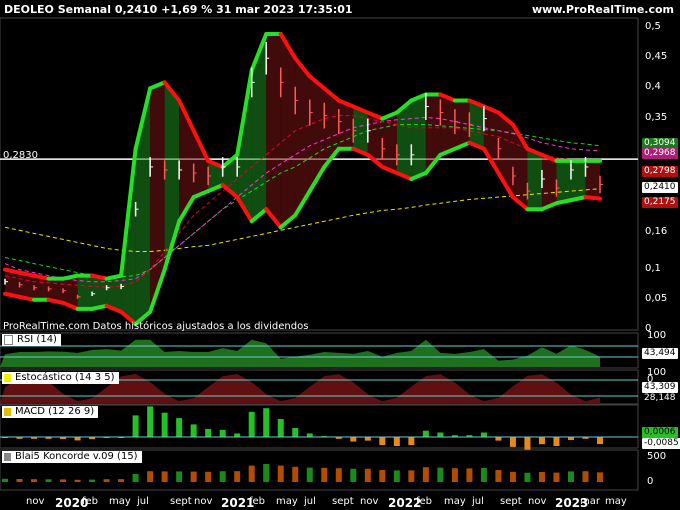 The image size is (680, 510). I want to click on stoch-value-tag-1: 43,309, so click(660, 387).